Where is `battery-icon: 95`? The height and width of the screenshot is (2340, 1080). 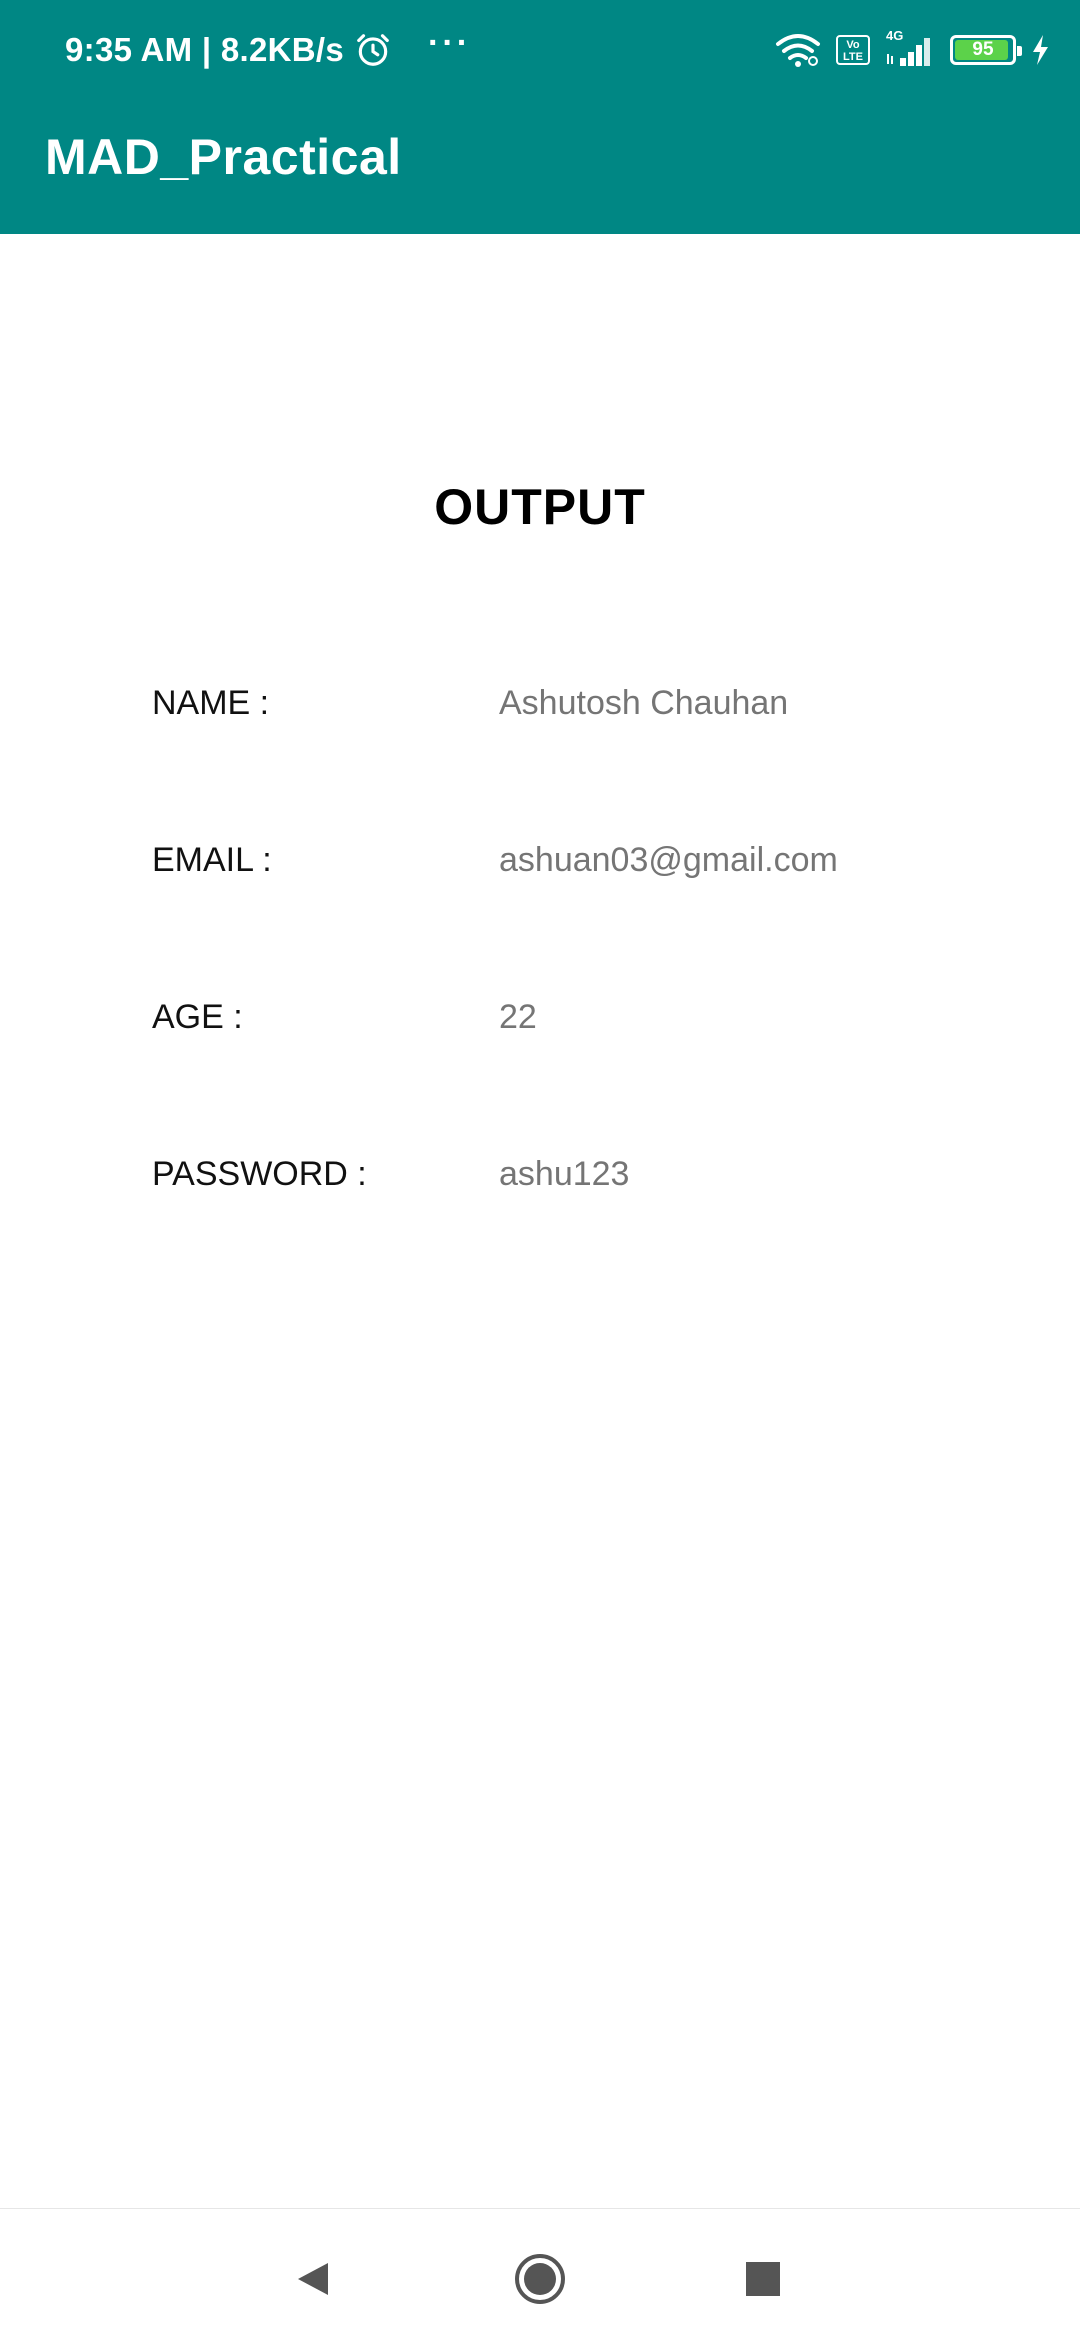
battery-icon: 95 is located at coordinates (986, 50).